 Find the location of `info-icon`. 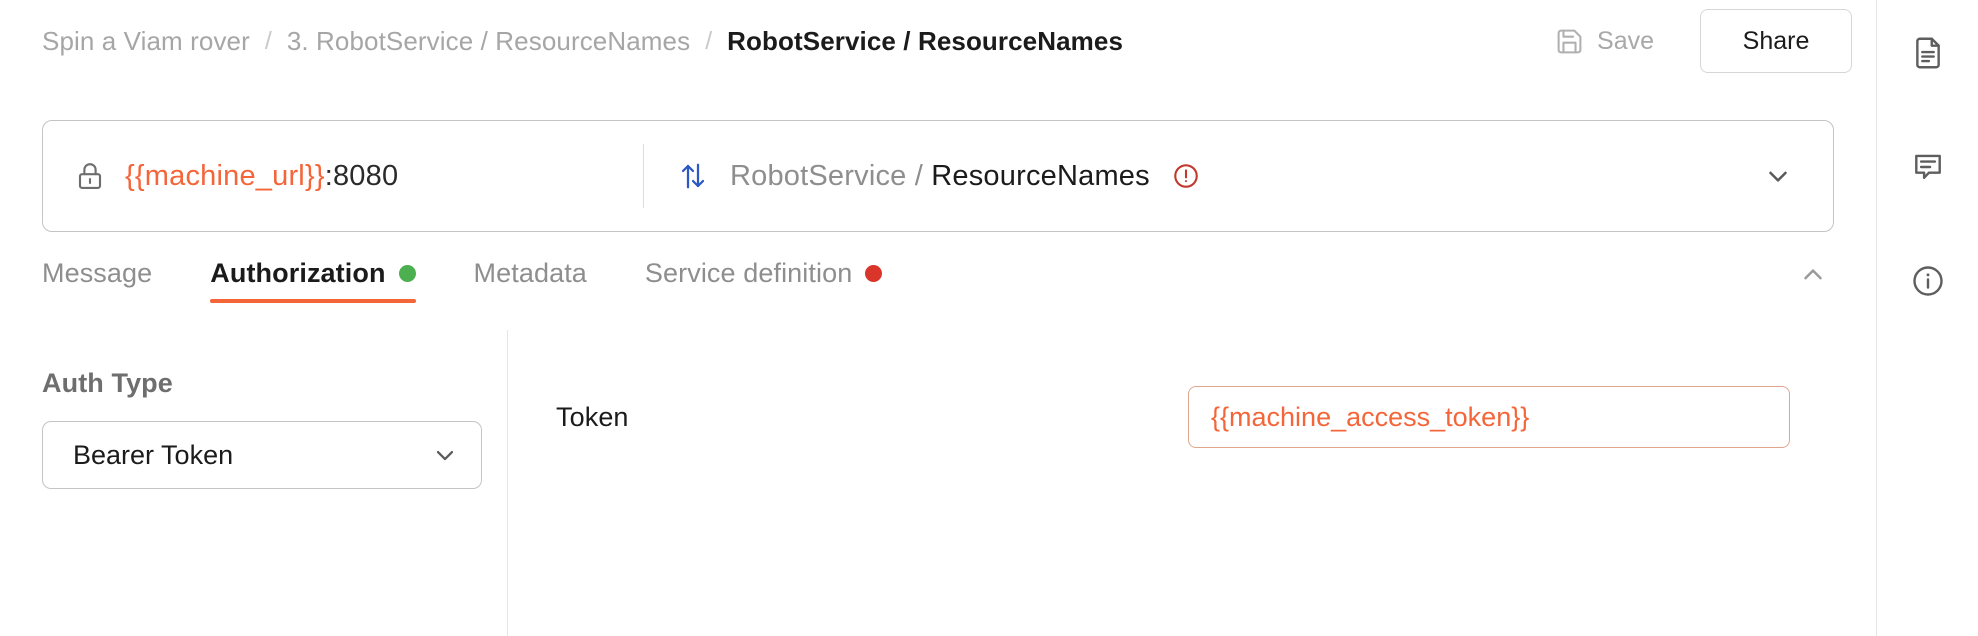

info-icon is located at coordinates (1928, 281).